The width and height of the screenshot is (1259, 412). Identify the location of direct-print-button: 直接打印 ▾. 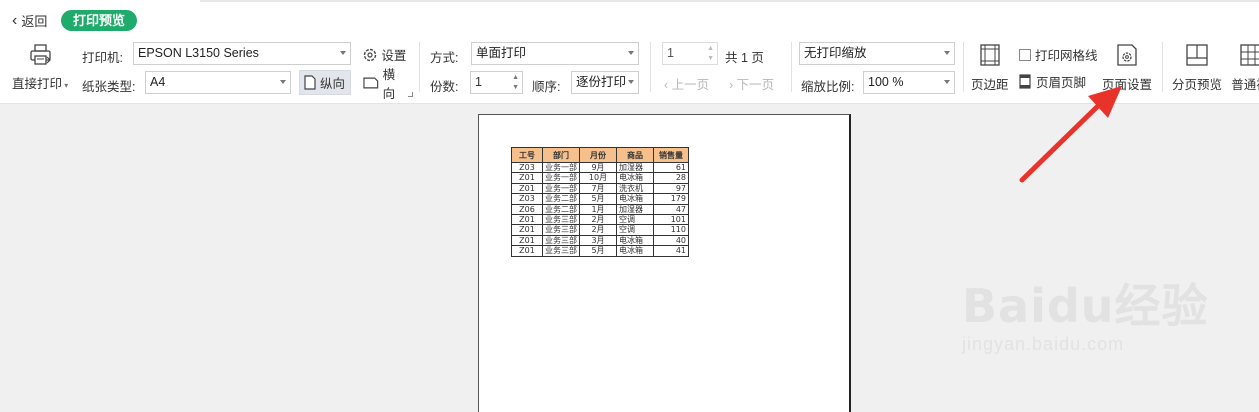
(40, 82).